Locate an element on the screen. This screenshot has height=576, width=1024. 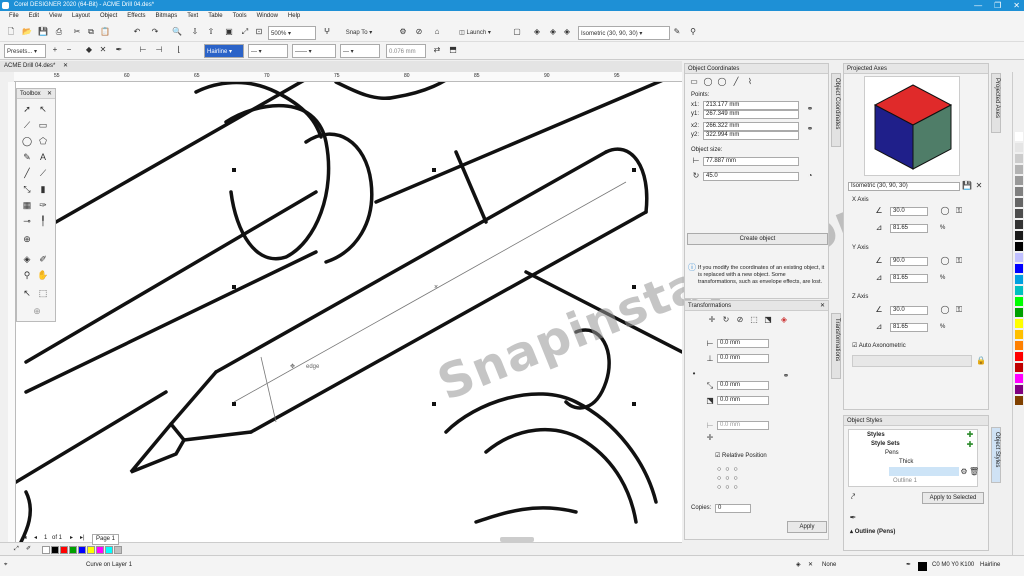
lock-axes-icon: 🔒 is located at coordinates (981, 361).